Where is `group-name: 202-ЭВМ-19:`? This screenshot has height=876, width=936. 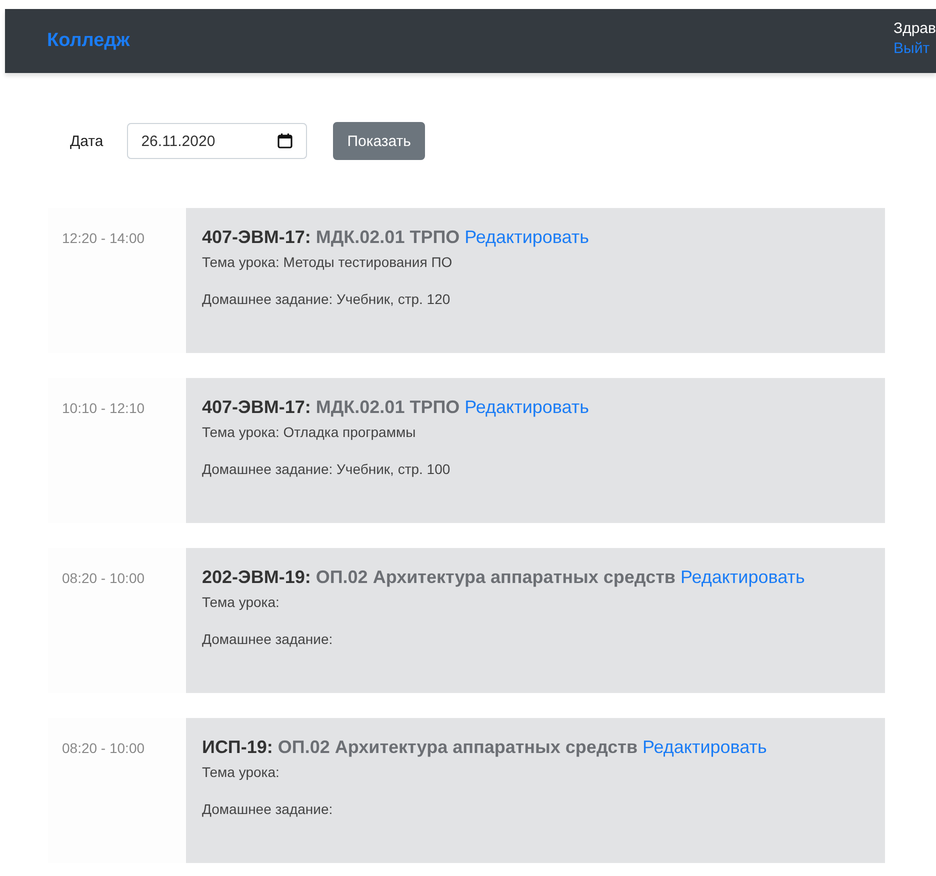 group-name: 202-ЭВМ-19: is located at coordinates (256, 577).